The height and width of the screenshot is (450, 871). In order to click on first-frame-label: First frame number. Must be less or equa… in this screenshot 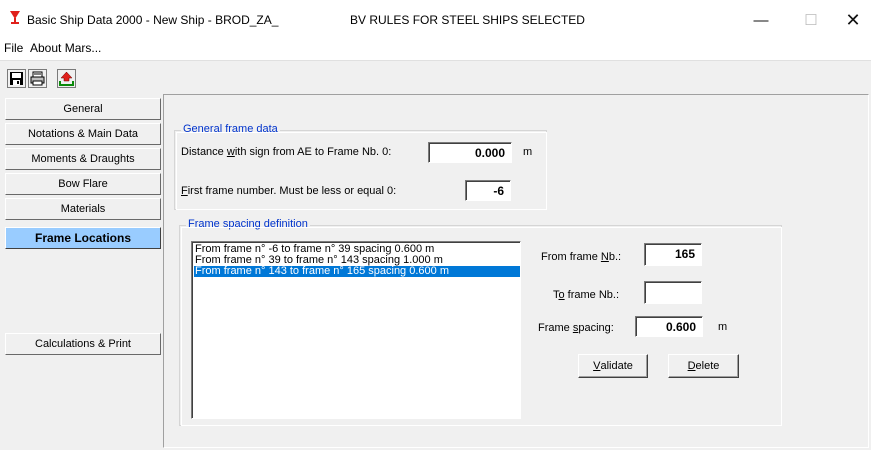, I will do `click(289, 191)`.